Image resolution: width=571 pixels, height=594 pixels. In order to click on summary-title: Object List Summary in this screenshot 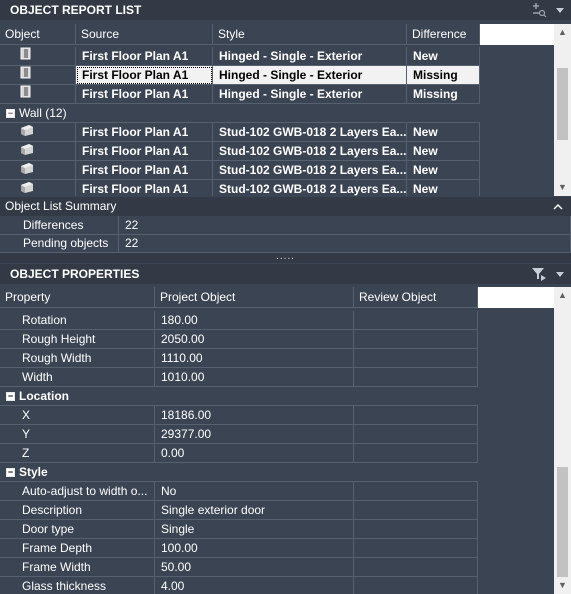, I will do `click(61, 206)`.